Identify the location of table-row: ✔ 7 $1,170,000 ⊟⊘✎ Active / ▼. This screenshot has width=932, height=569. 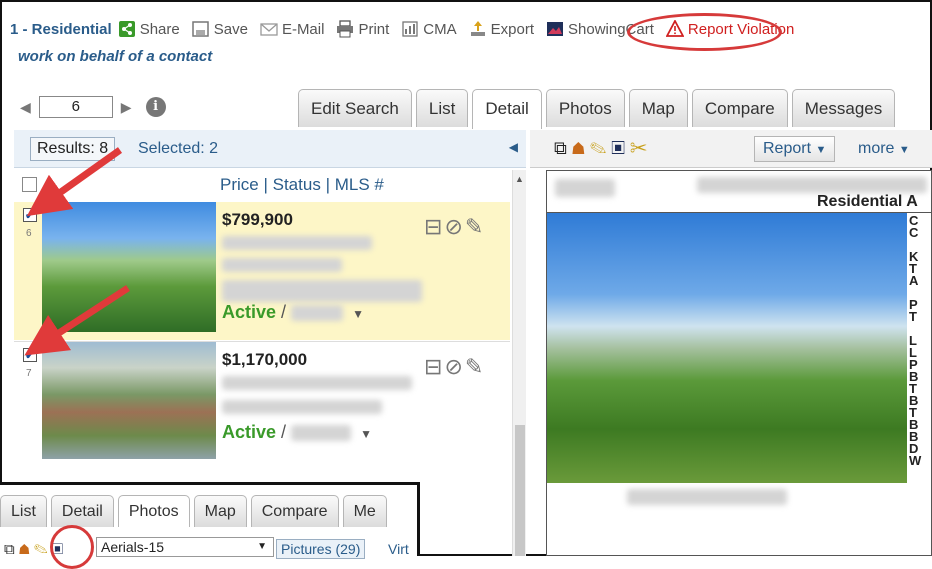
(262, 400).